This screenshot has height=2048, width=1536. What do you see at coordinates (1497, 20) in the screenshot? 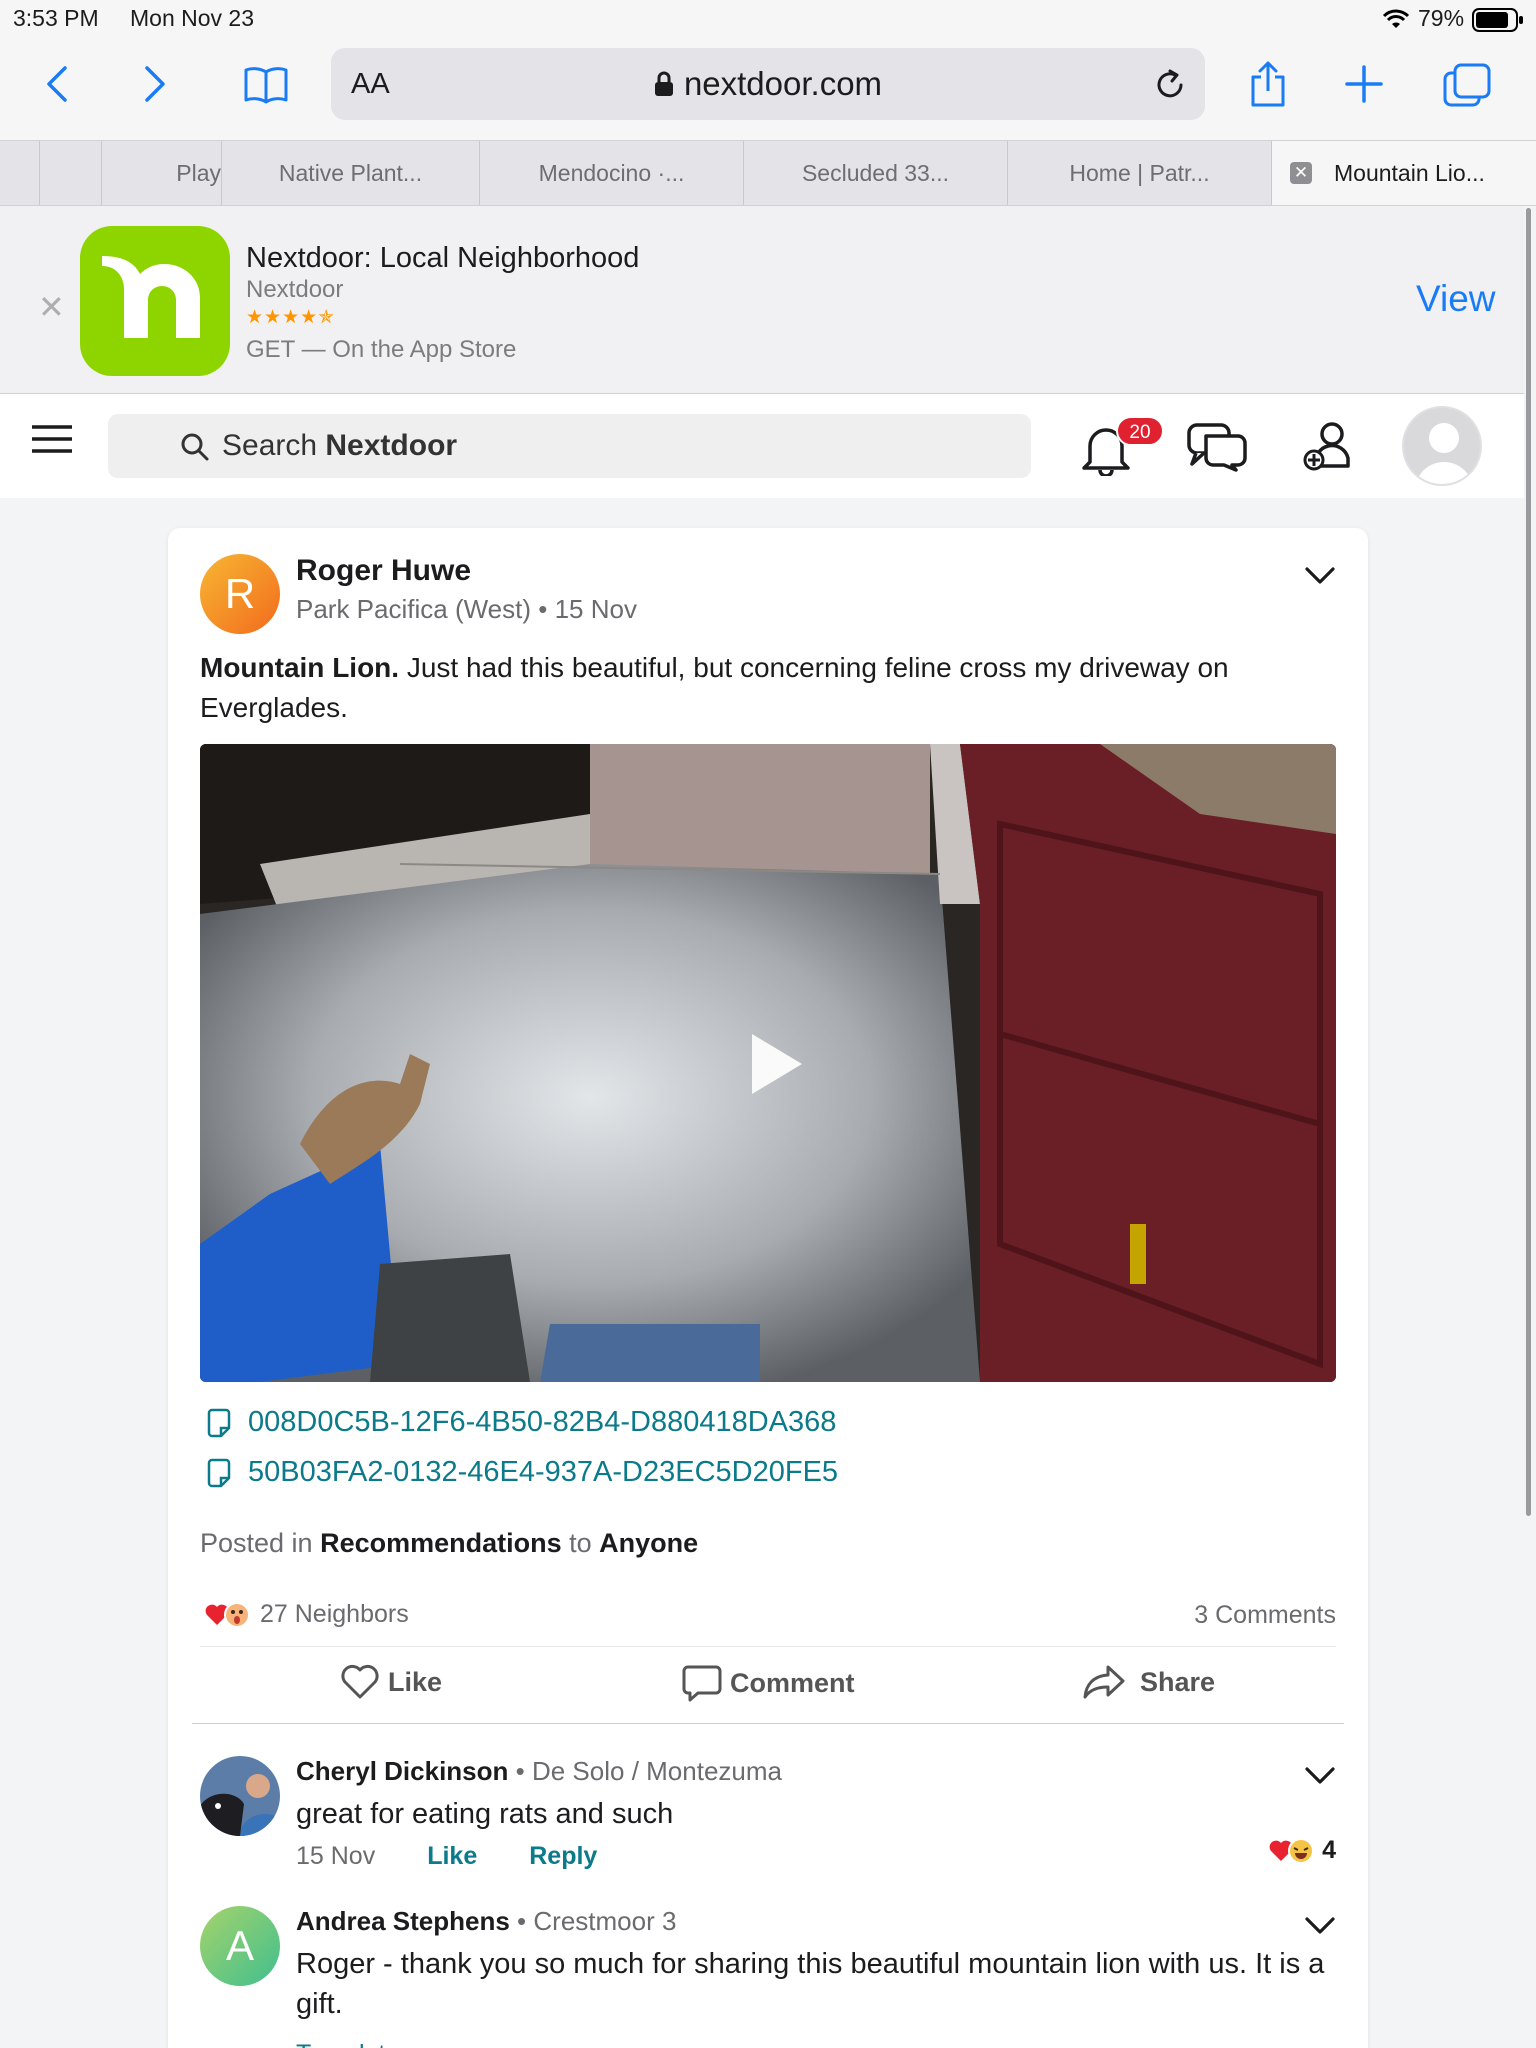
I see `battery-icon` at bounding box center [1497, 20].